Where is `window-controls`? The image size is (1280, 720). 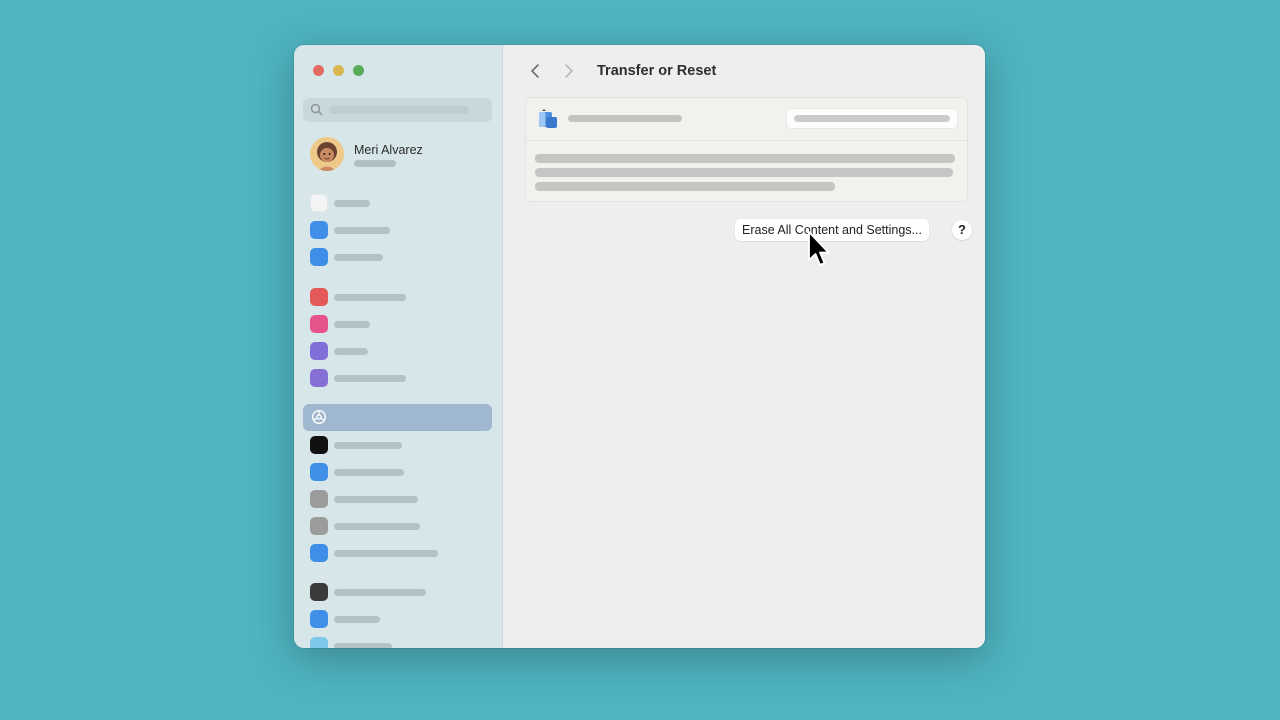
window-controls is located at coordinates (338, 70).